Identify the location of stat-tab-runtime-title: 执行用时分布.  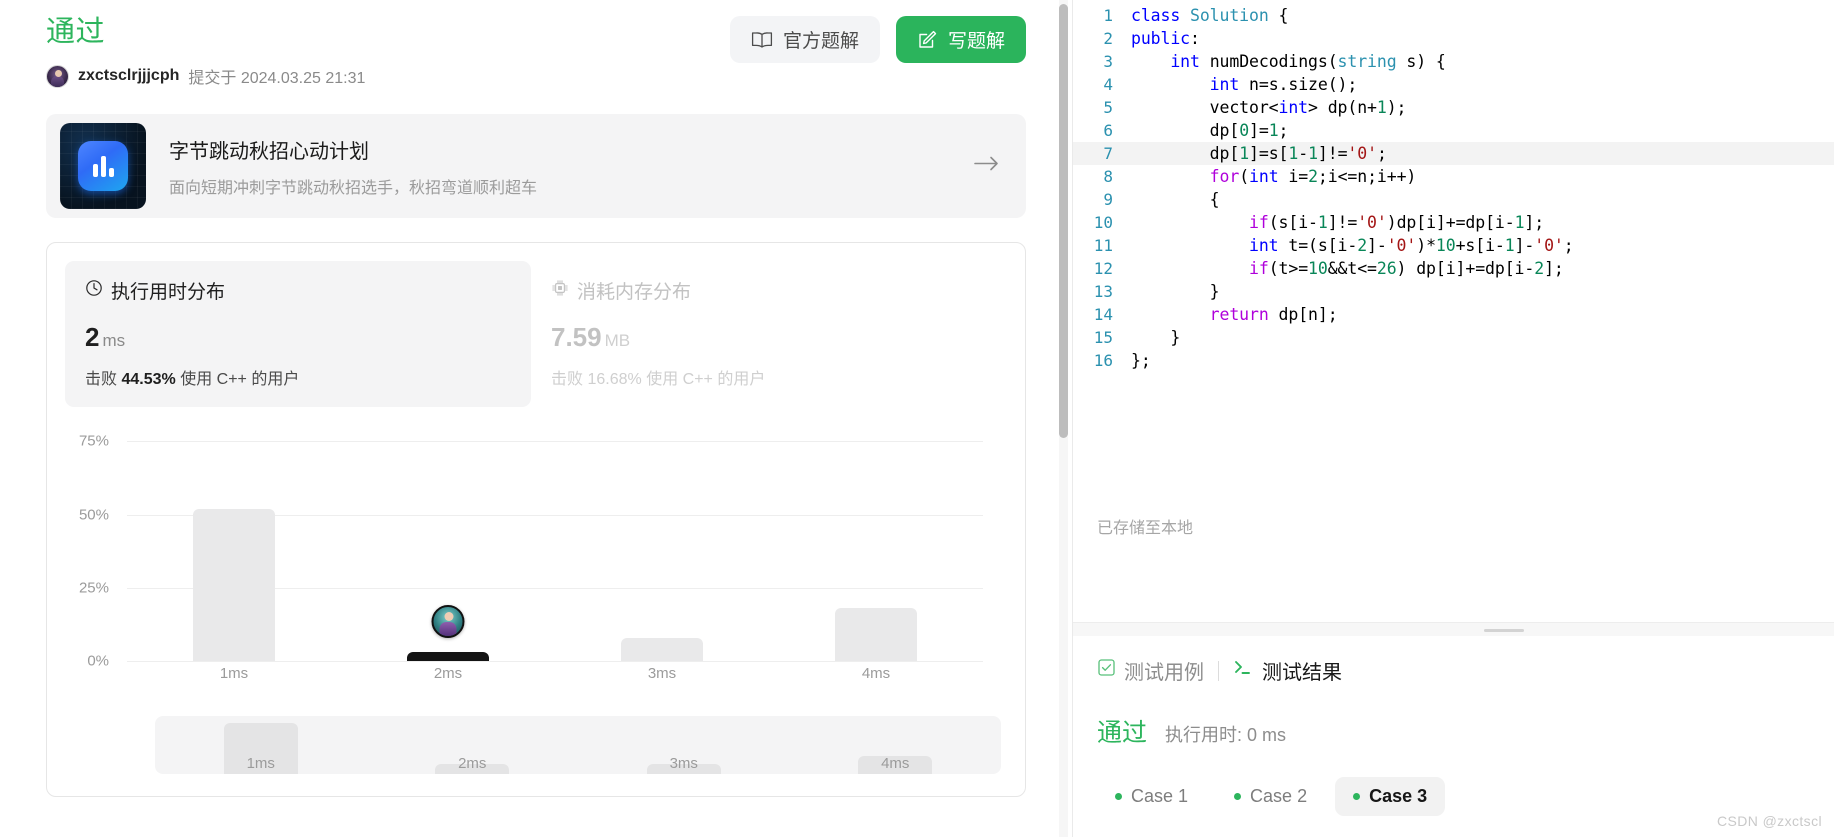
(298, 290).